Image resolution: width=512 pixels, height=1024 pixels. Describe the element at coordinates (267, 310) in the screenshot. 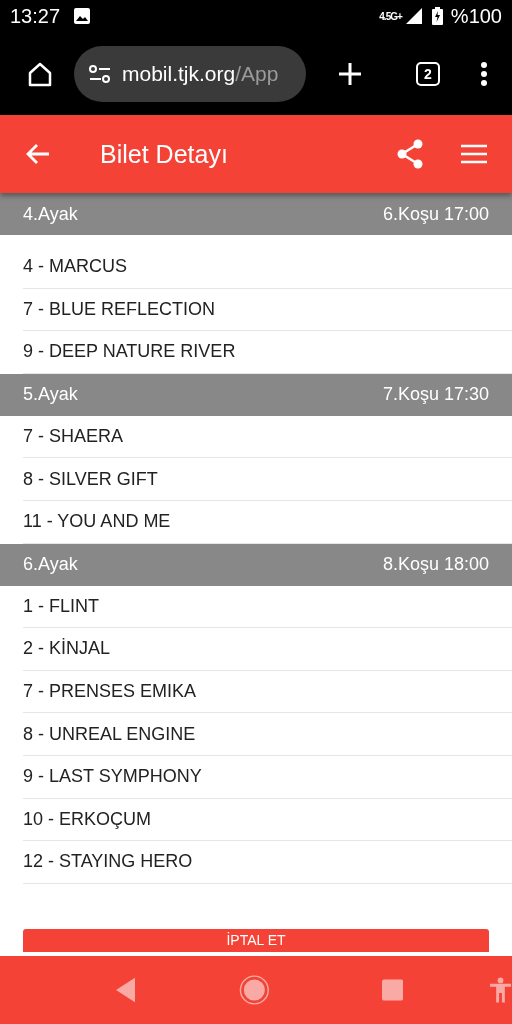

I see `horse-row: 7 - BLUE REFLECTION` at that location.